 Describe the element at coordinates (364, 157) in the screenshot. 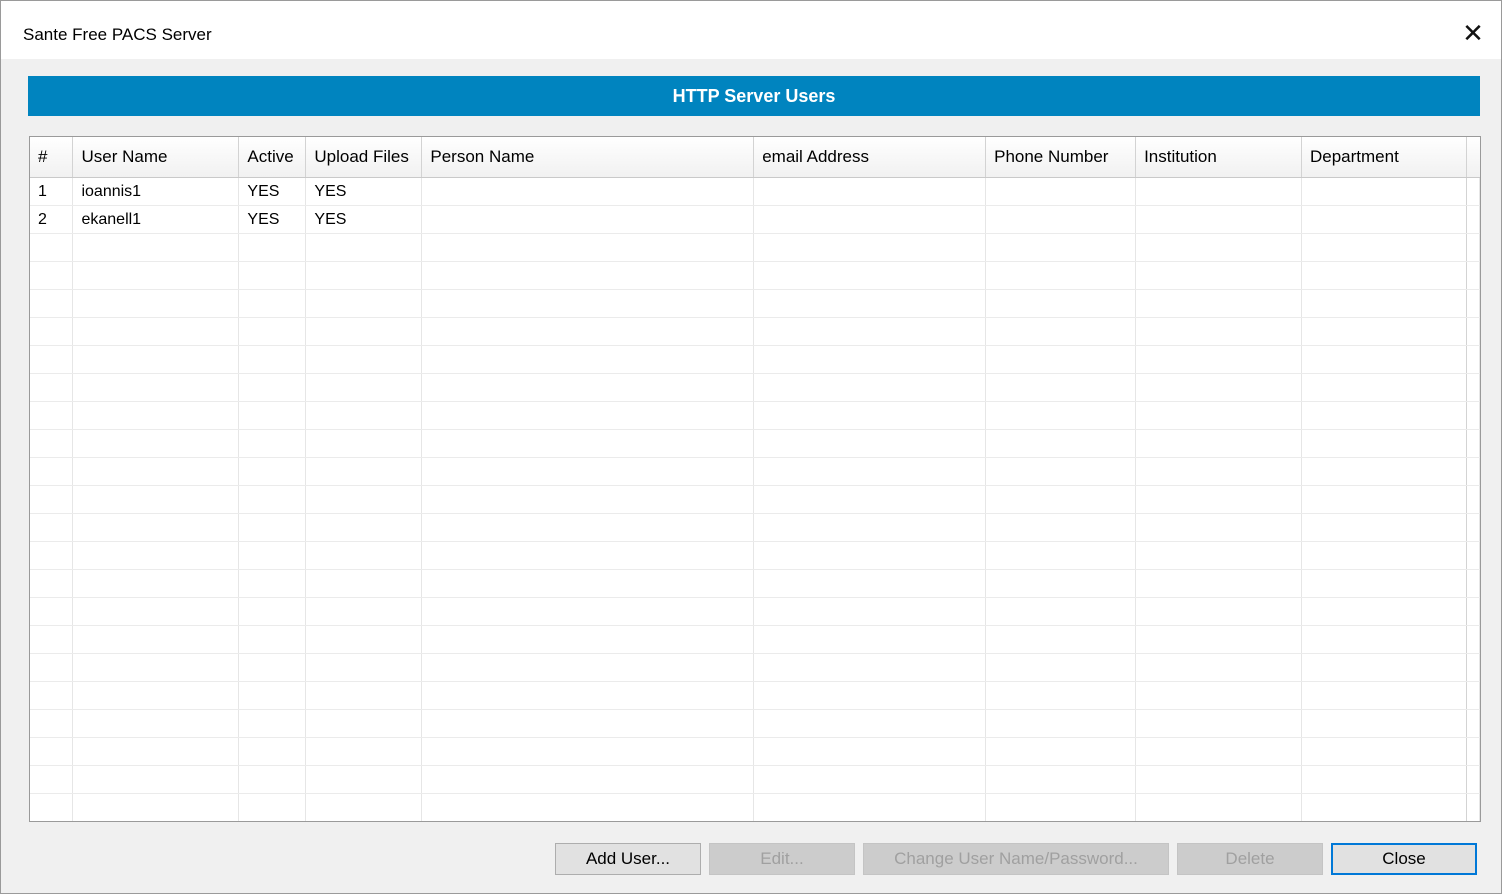

I see `column-header: Upload Files` at that location.